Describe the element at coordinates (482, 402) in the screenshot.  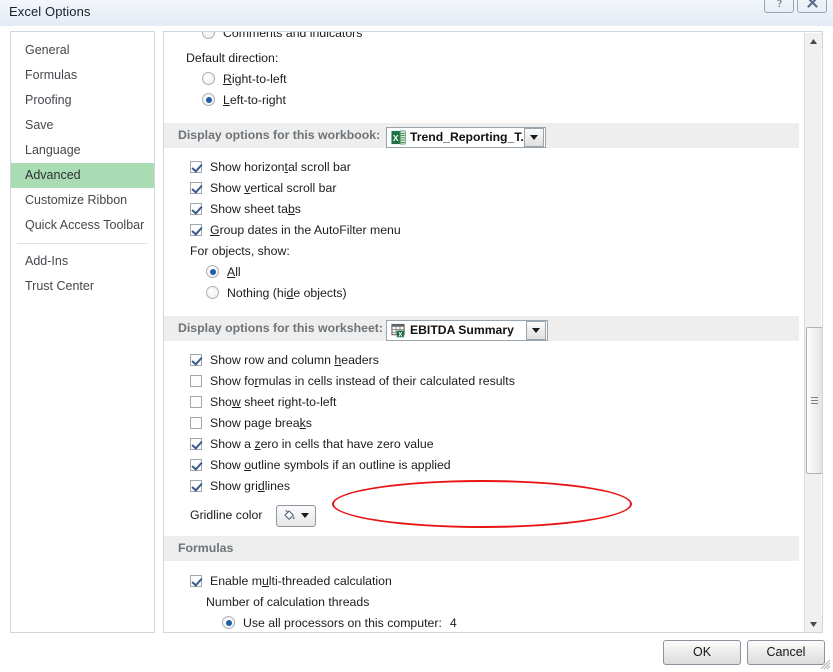
I see `checkbox-show-sheet-right-to-left: Show sheet right-to-left` at that location.